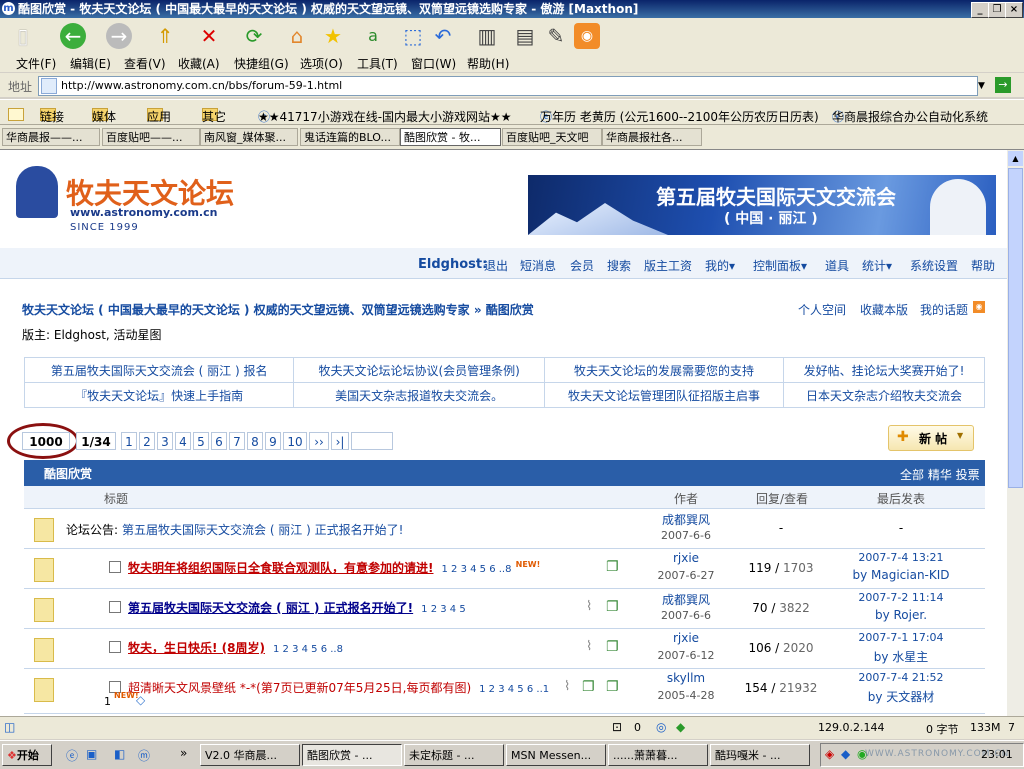 Image resolution: width=1024 pixels, height=769 pixels. Describe the element at coordinates (983, 265) in the screenshot. I see `nav-help: 帮助` at that location.